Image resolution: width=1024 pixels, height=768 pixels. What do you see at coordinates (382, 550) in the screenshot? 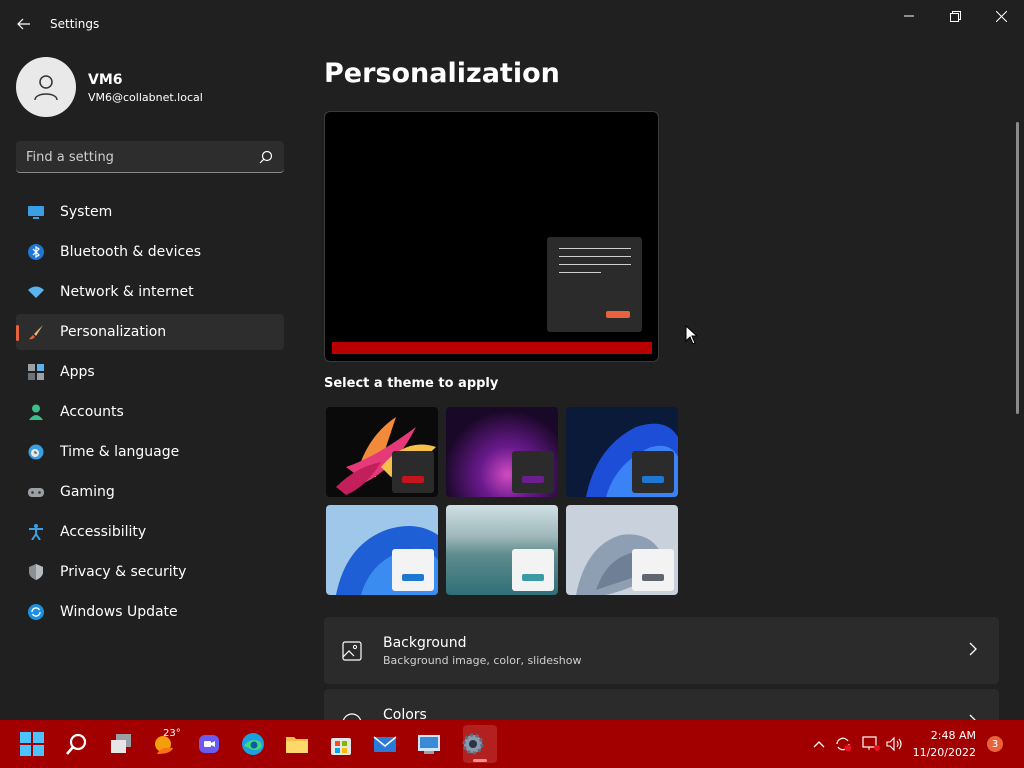
I see `theme-tile-windows-light` at bounding box center [382, 550].